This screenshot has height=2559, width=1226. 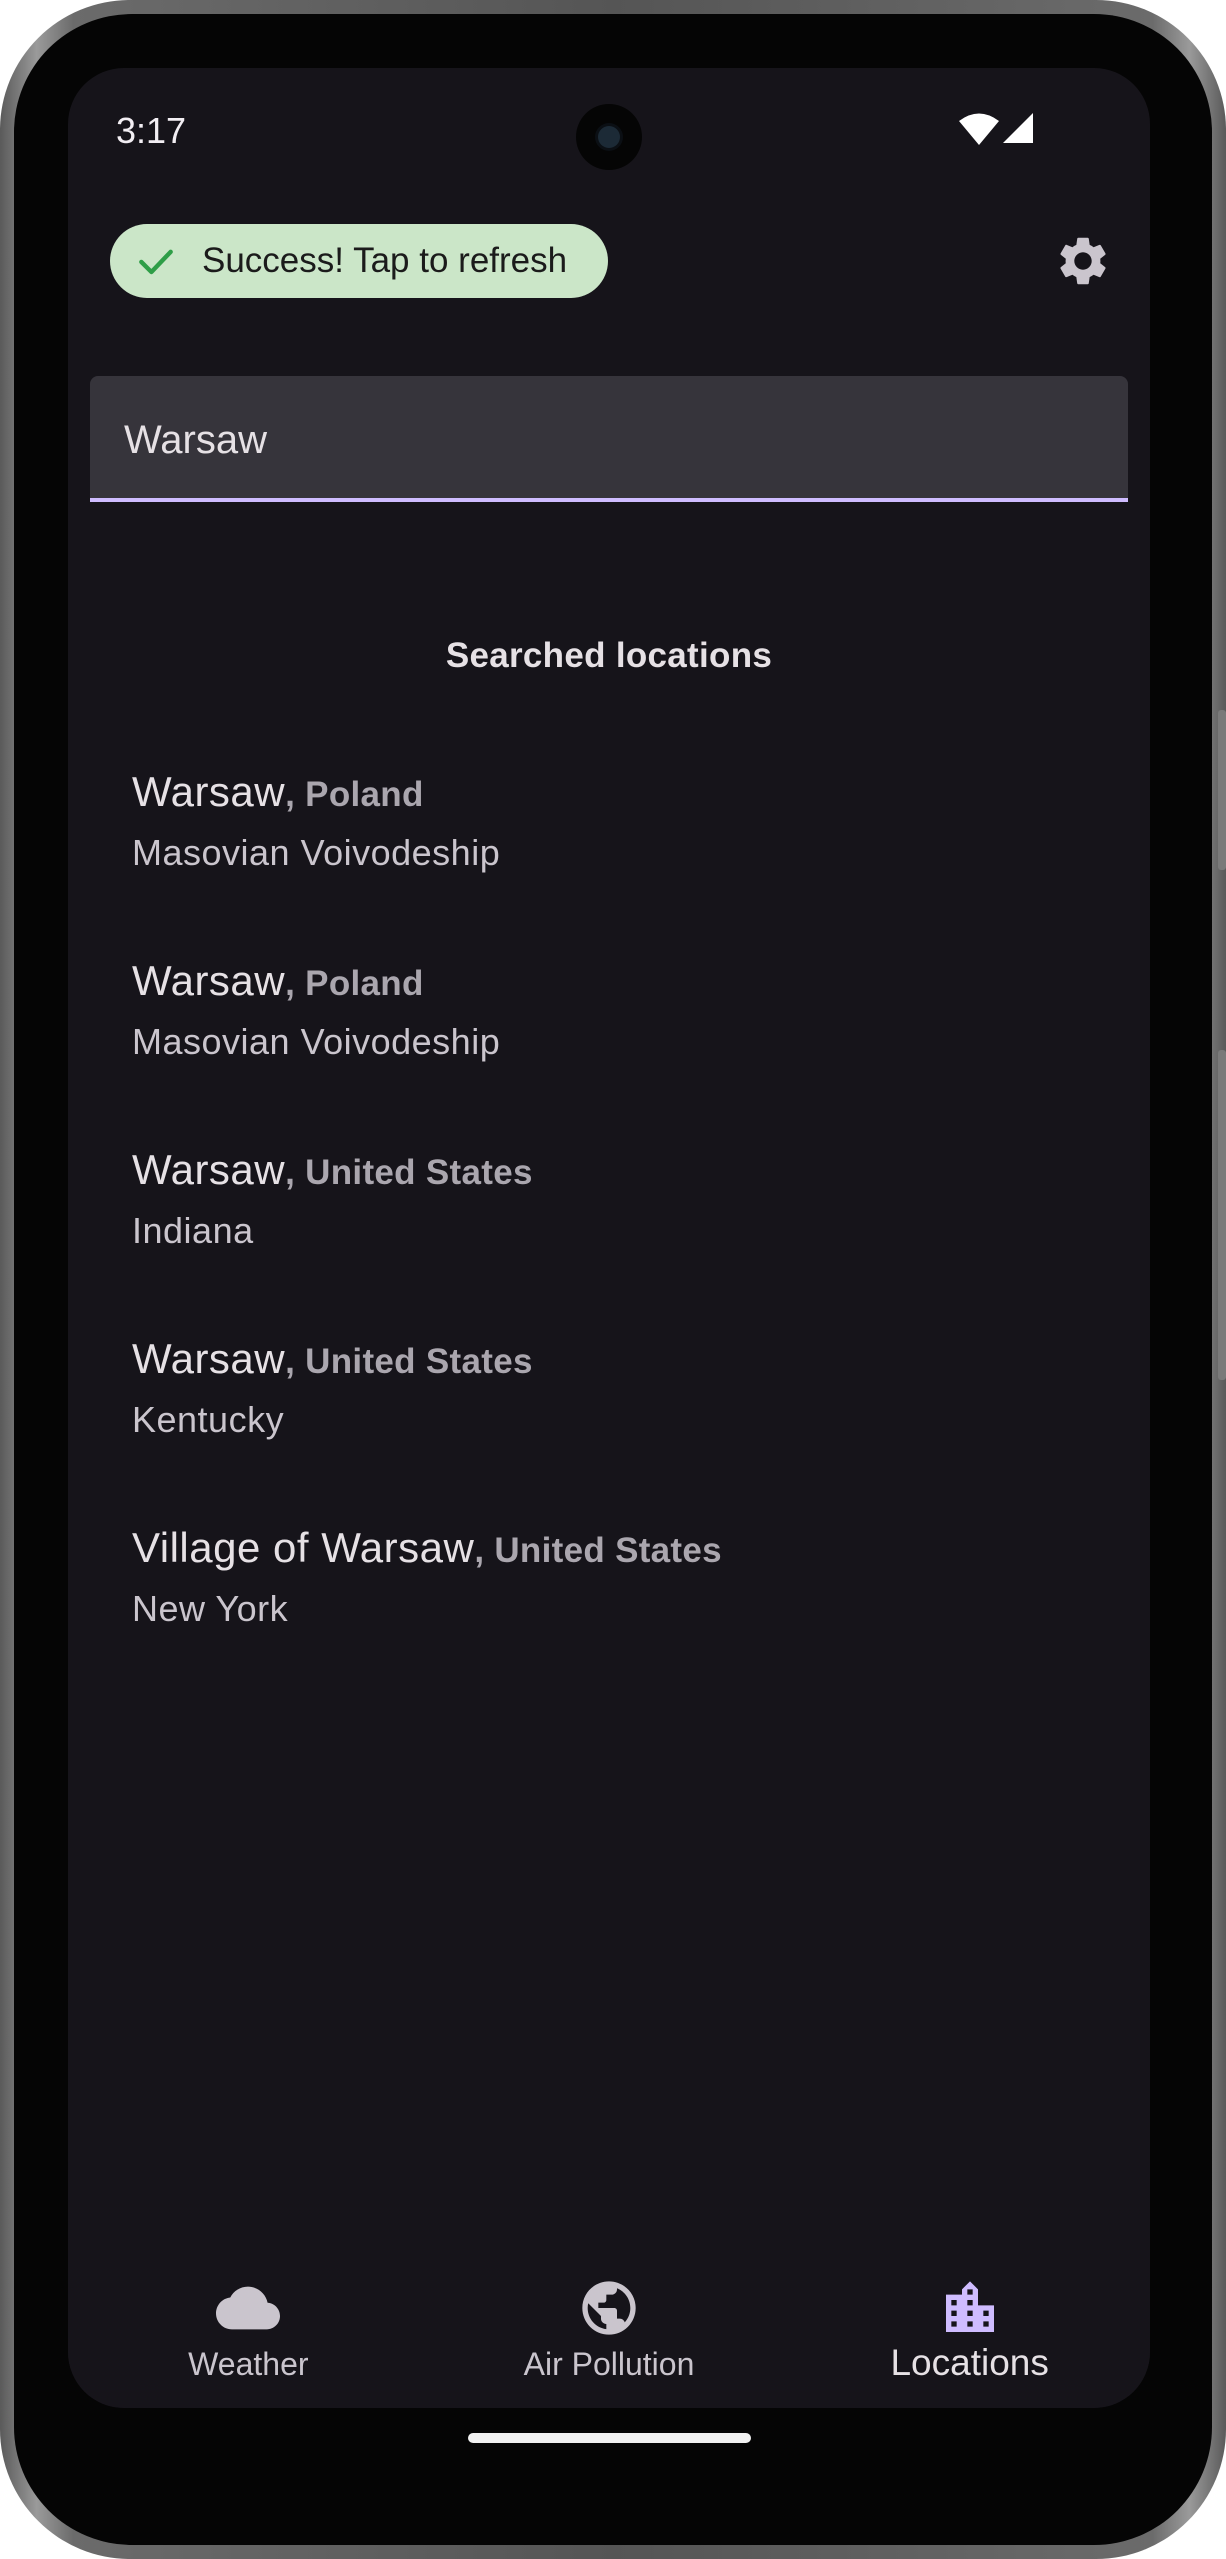 I want to click on location-city: Village of Warsaw, so click(x=303, y=1547).